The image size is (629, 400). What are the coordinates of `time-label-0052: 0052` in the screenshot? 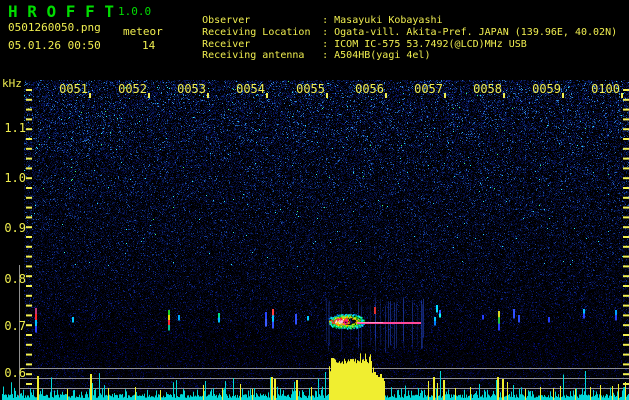 It's located at (132, 89).